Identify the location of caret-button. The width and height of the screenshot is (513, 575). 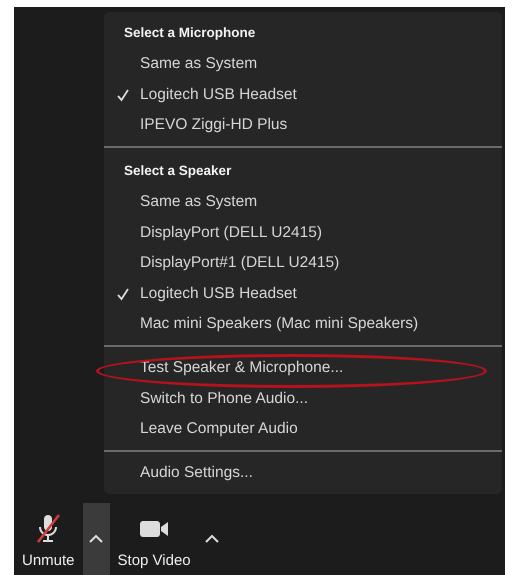
(96, 539).